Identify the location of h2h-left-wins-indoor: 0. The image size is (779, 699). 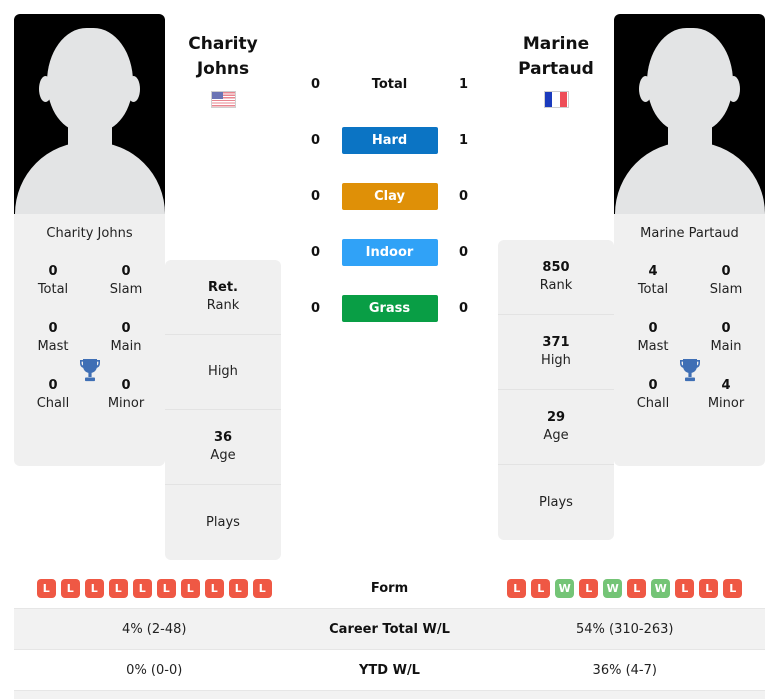
(315, 252).